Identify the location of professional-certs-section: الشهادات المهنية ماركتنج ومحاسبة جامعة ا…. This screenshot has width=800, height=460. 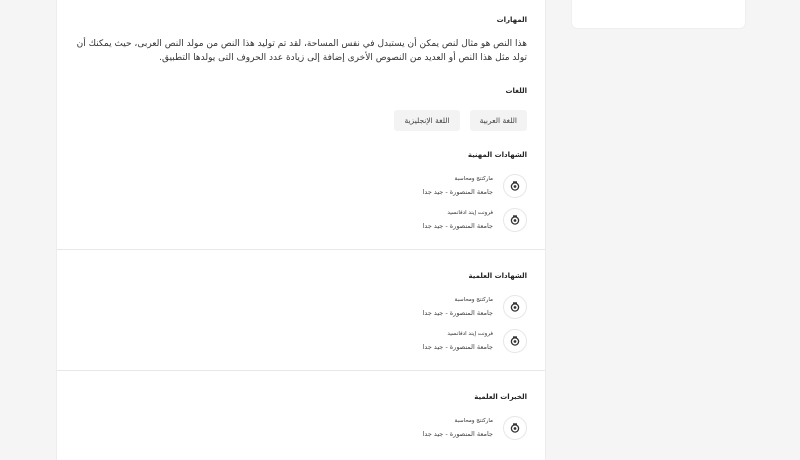
(301, 184).